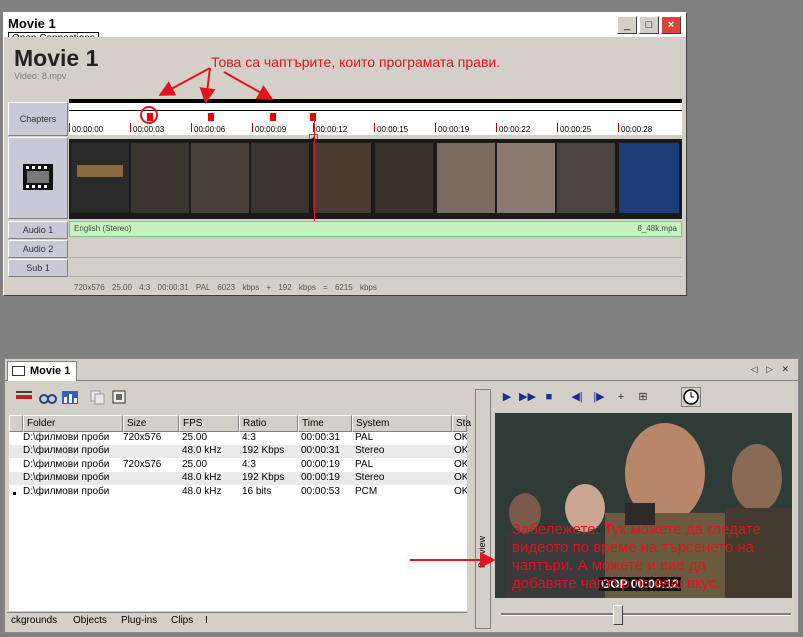  I want to click on cell-system: Stereo, so click(370, 450).